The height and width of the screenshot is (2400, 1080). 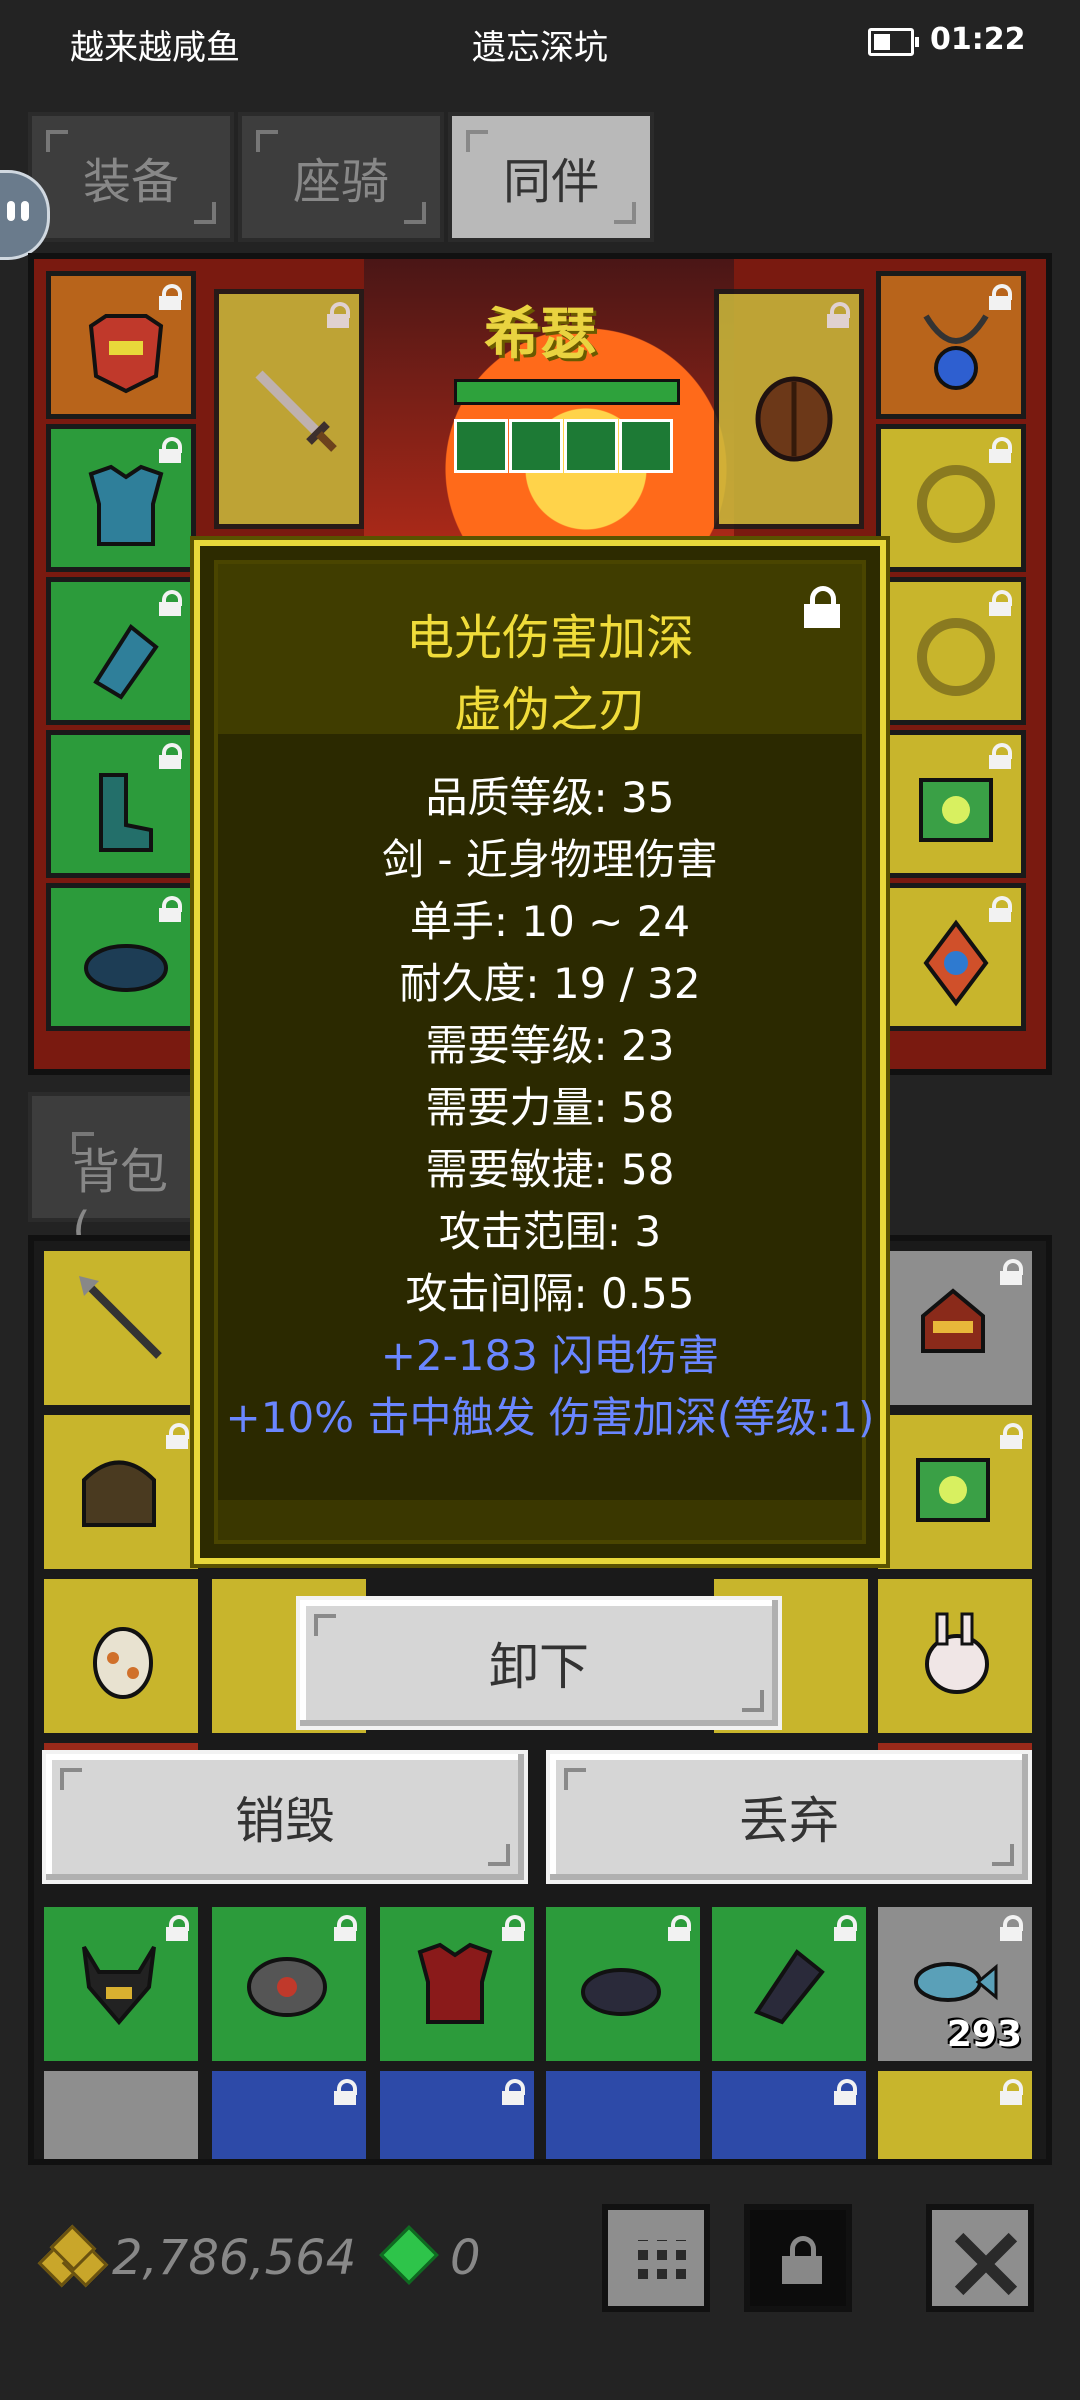 I want to click on item-stat-line: 耐久度: 19 / 32, so click(x=550, y=983).